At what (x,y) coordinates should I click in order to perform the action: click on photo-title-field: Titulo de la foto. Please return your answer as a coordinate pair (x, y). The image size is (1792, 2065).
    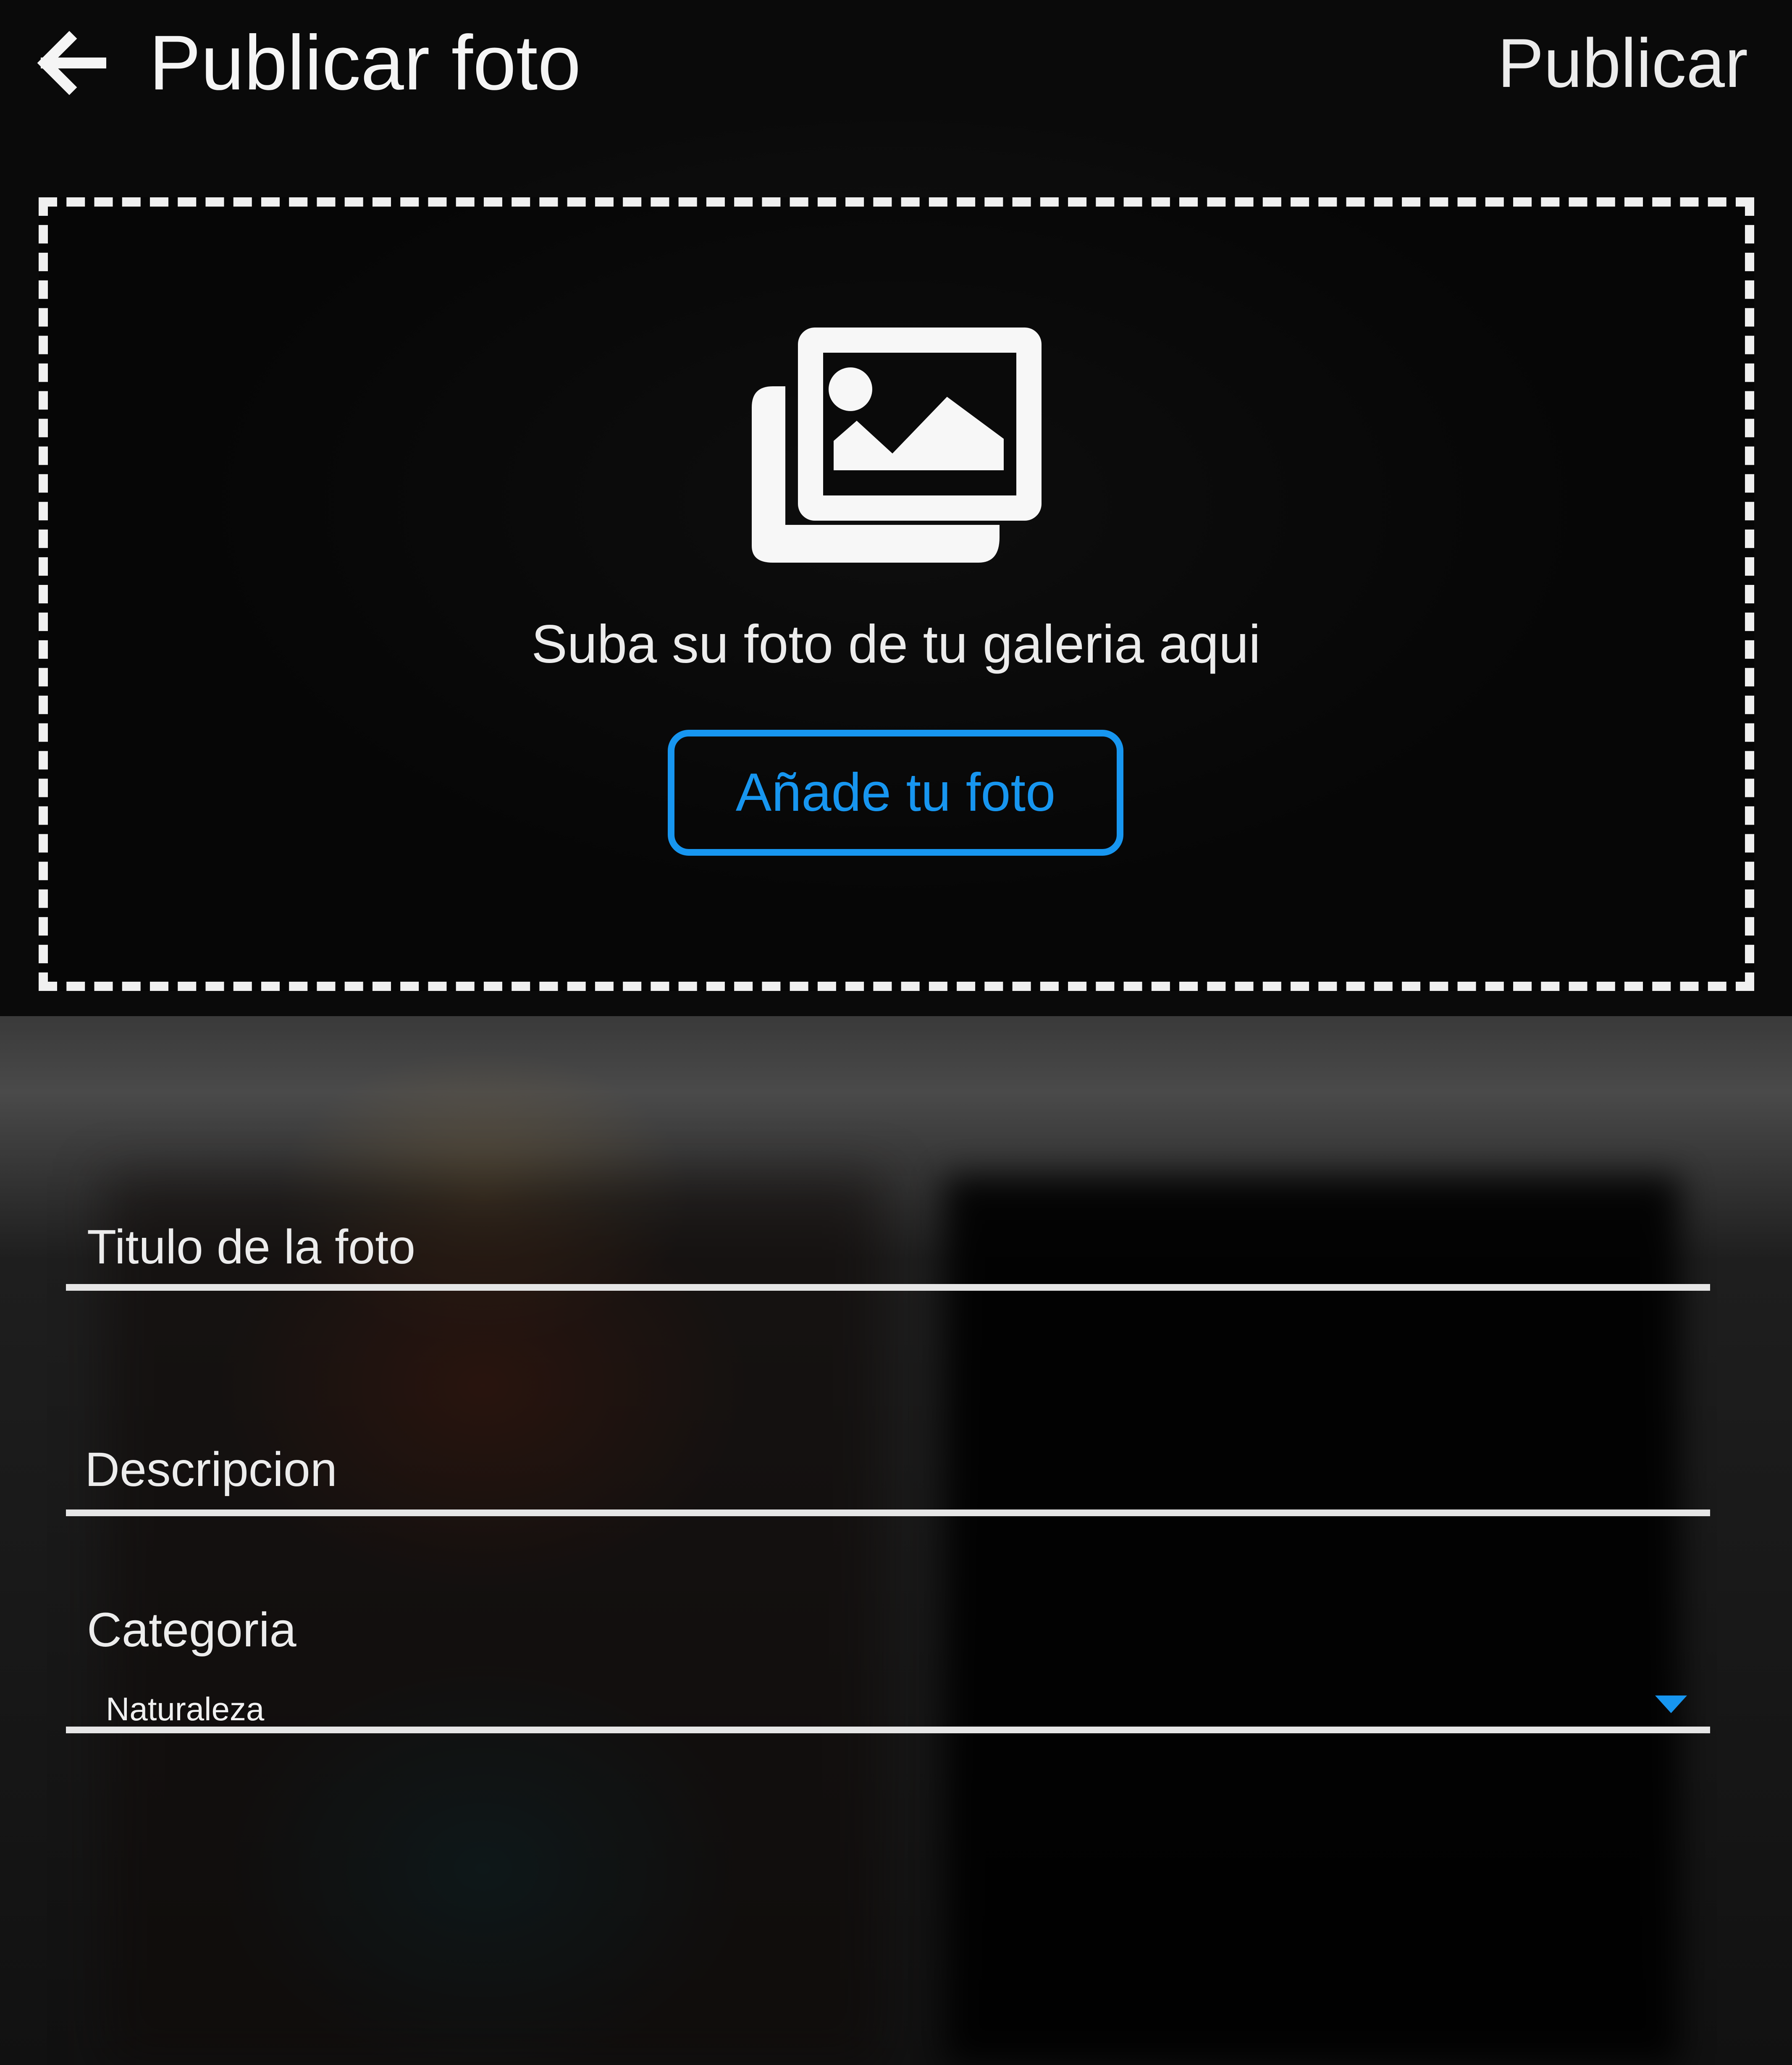
    Looking at the image, I should click on (888, 1257).